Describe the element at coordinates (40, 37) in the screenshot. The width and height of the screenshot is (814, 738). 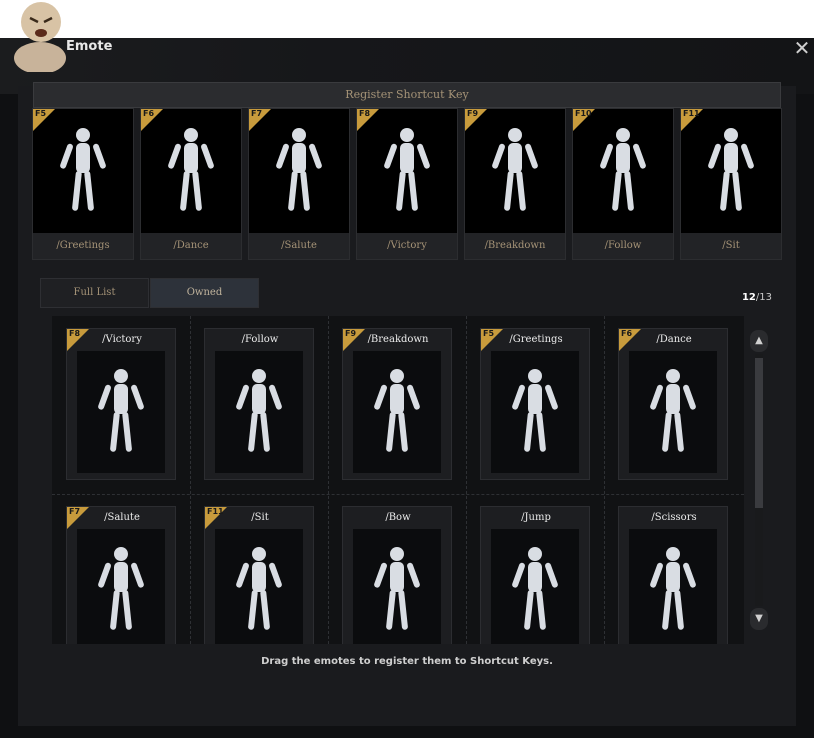
I see `emote-avatar-icon` at that location.